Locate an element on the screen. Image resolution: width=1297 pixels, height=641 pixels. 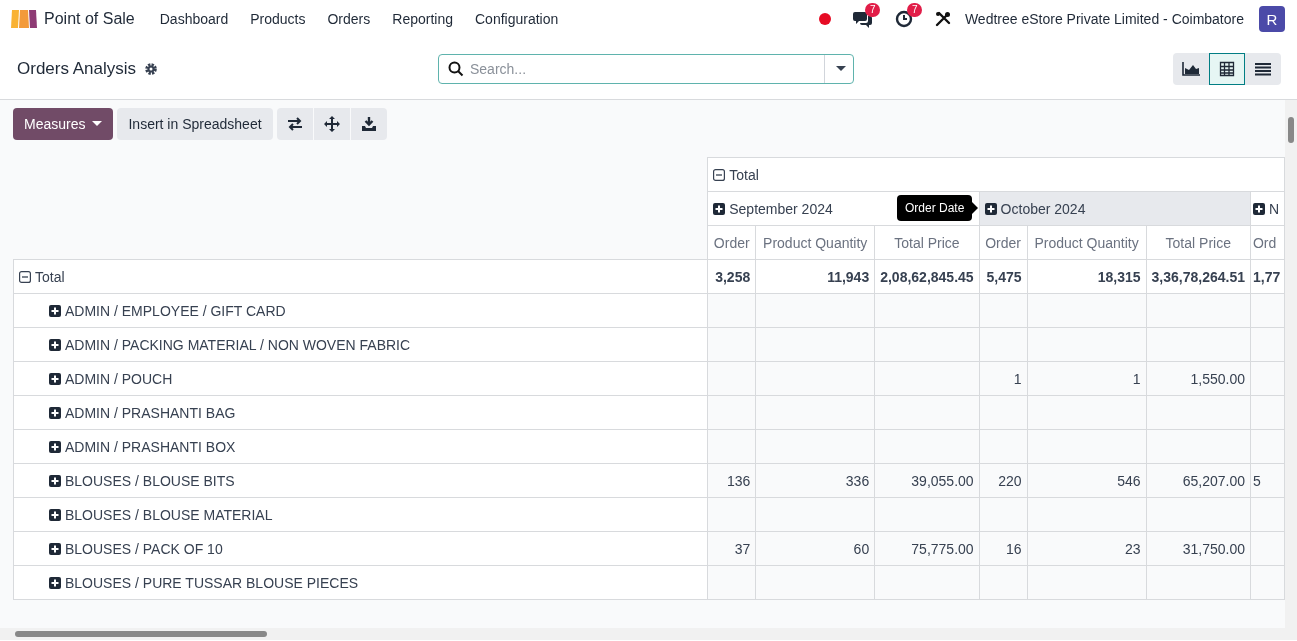
search-icon is located at coordinates (456, 68).